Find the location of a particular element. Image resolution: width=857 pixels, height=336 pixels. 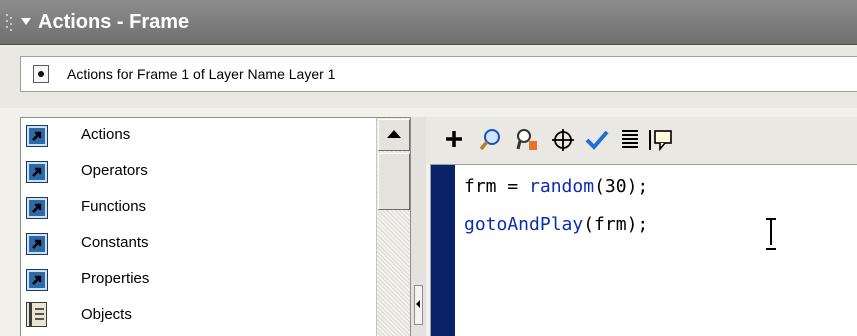

toolbox-item-functions: Functions is located at coordinates (201, 207).